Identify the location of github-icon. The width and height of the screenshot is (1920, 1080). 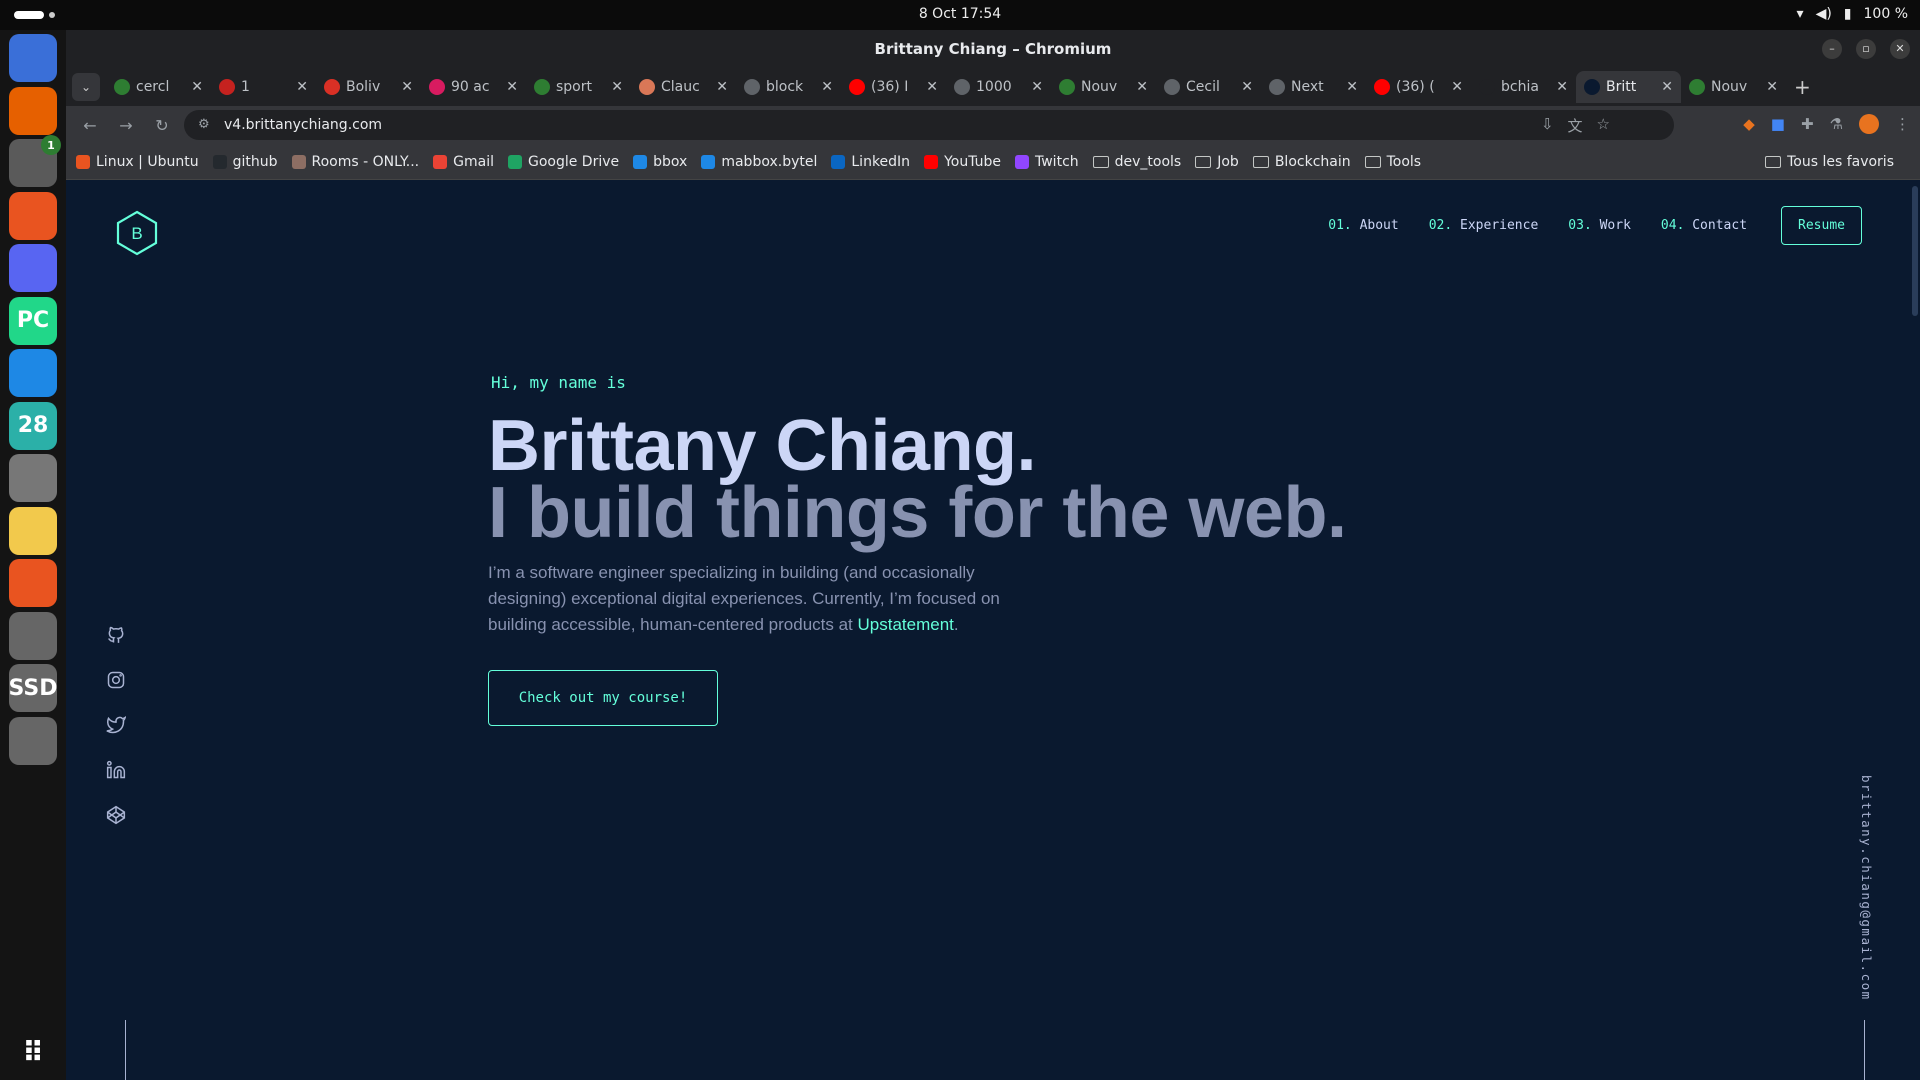
(116, 635).